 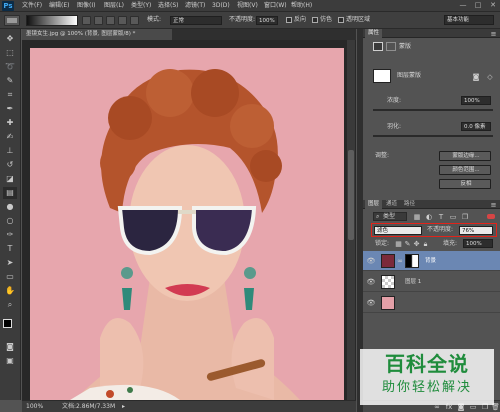 I want to click on dither-checkbox, so click(x=315, y=20).